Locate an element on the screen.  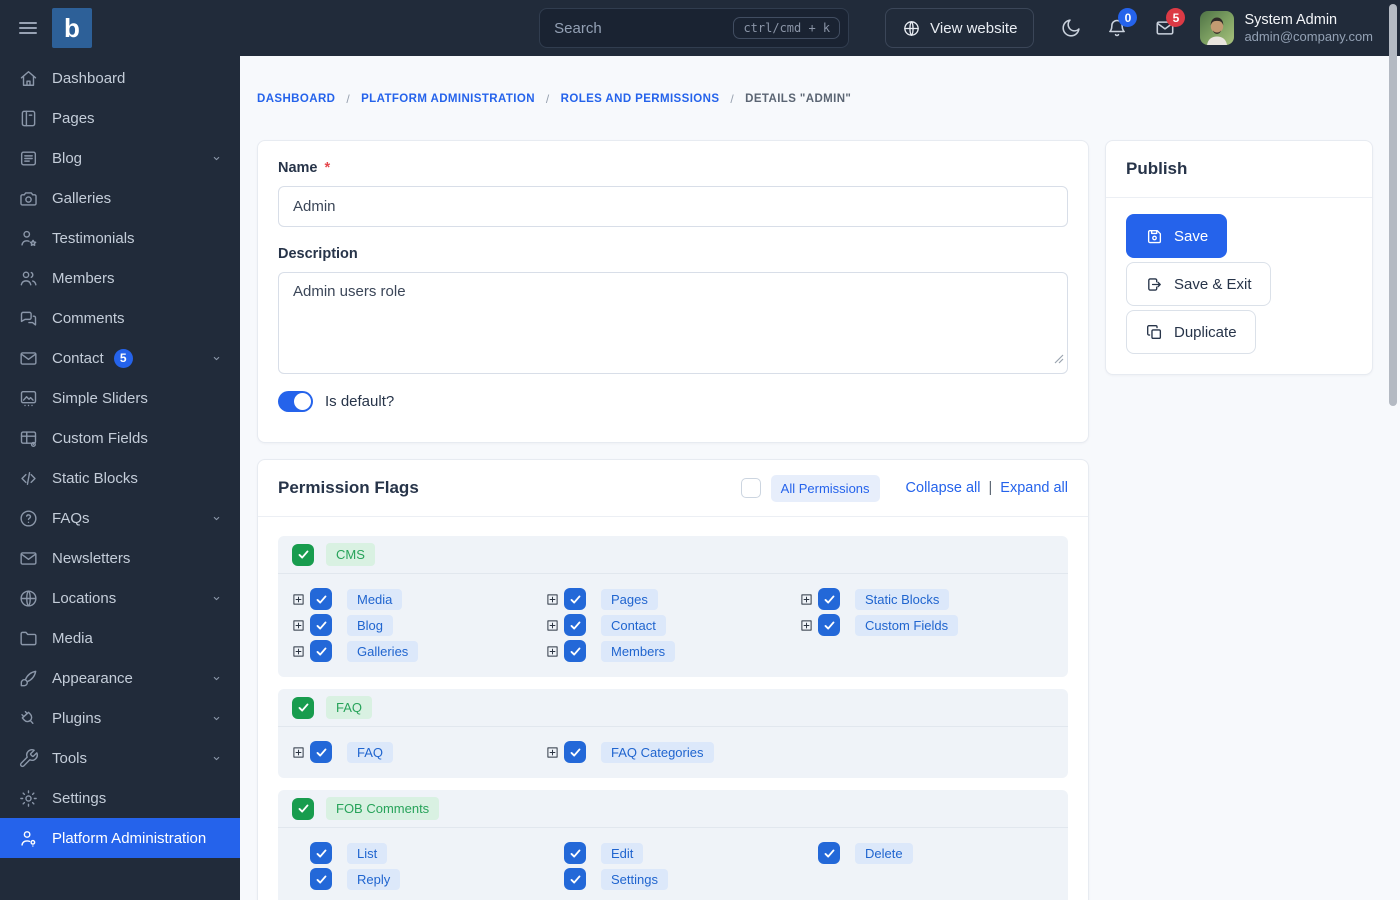
sidebar-item-faqs: FAQs is located at coordinates (120, 518).